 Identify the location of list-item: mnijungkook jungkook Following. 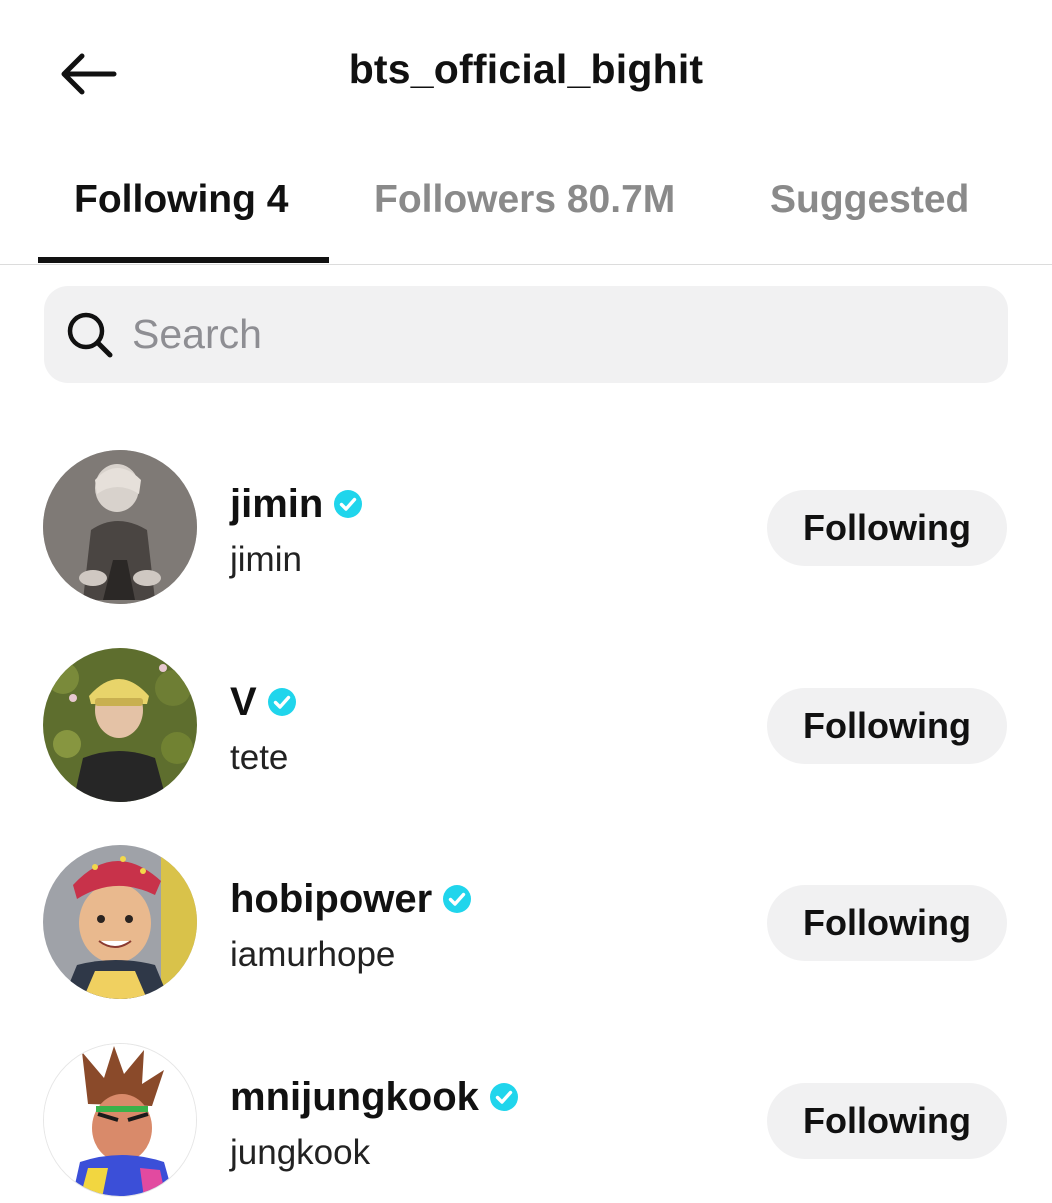
(526, 1123).